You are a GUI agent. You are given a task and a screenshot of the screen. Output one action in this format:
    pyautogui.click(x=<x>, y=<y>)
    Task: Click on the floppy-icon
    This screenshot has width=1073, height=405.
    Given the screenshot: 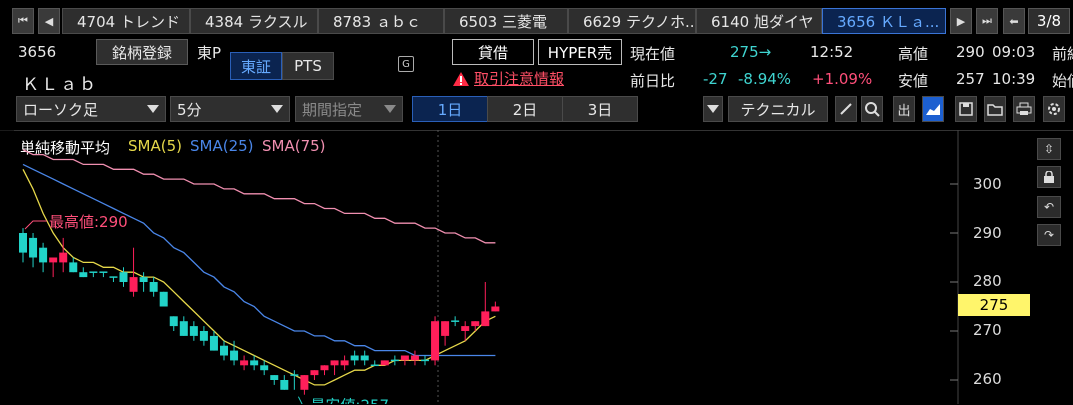 What is the action you would take?
    pyautogui.click(x=966, y=109)
    